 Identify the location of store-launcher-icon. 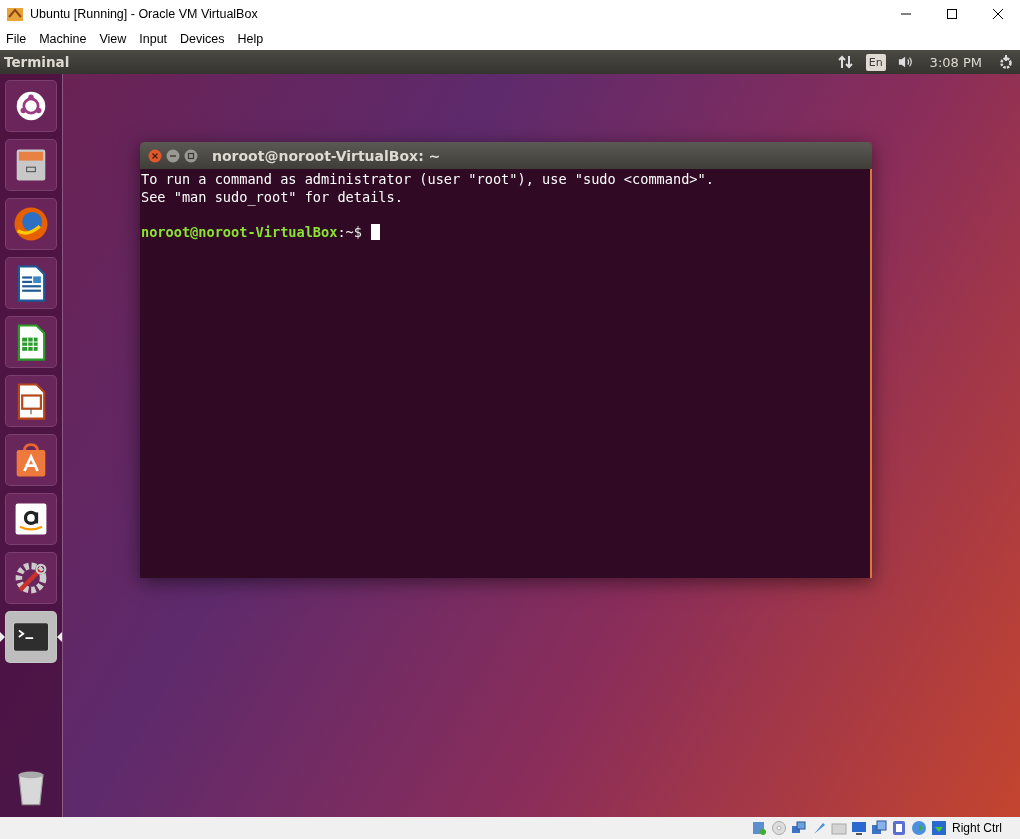
(31, 460).